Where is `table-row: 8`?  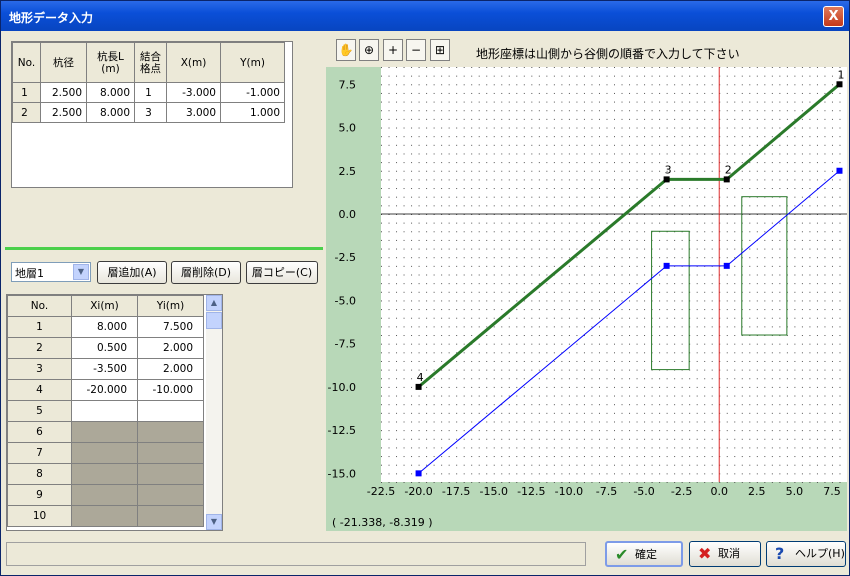
table-row: 8 is located at coordinates (105, 474).